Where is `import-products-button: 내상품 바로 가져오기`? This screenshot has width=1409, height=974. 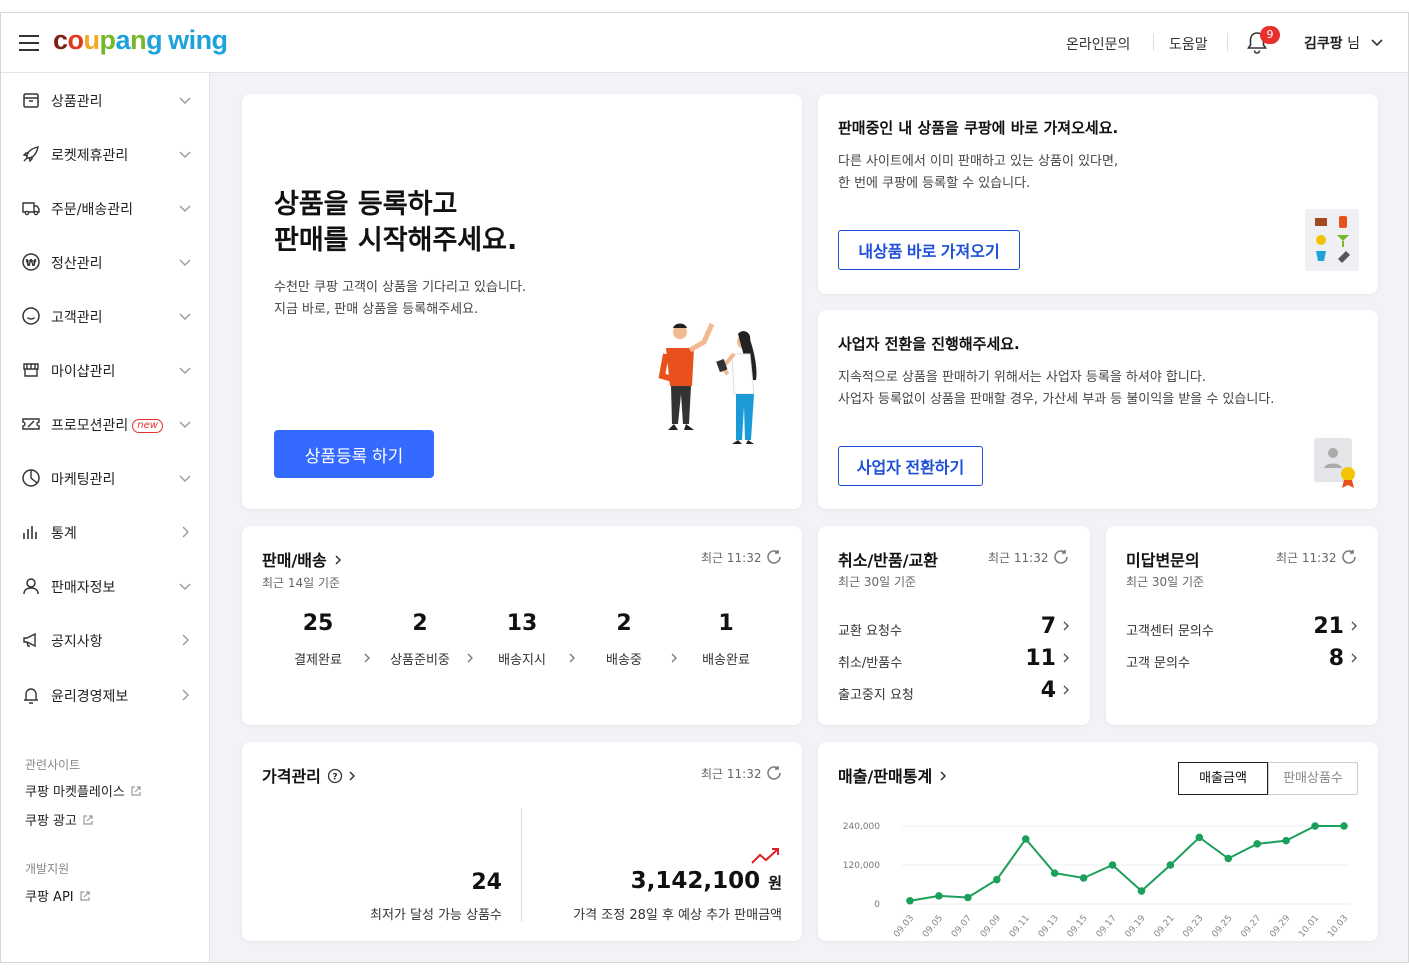
import-products-button: 내상품 바로 가져오기 is located at coordinates (929, 250).